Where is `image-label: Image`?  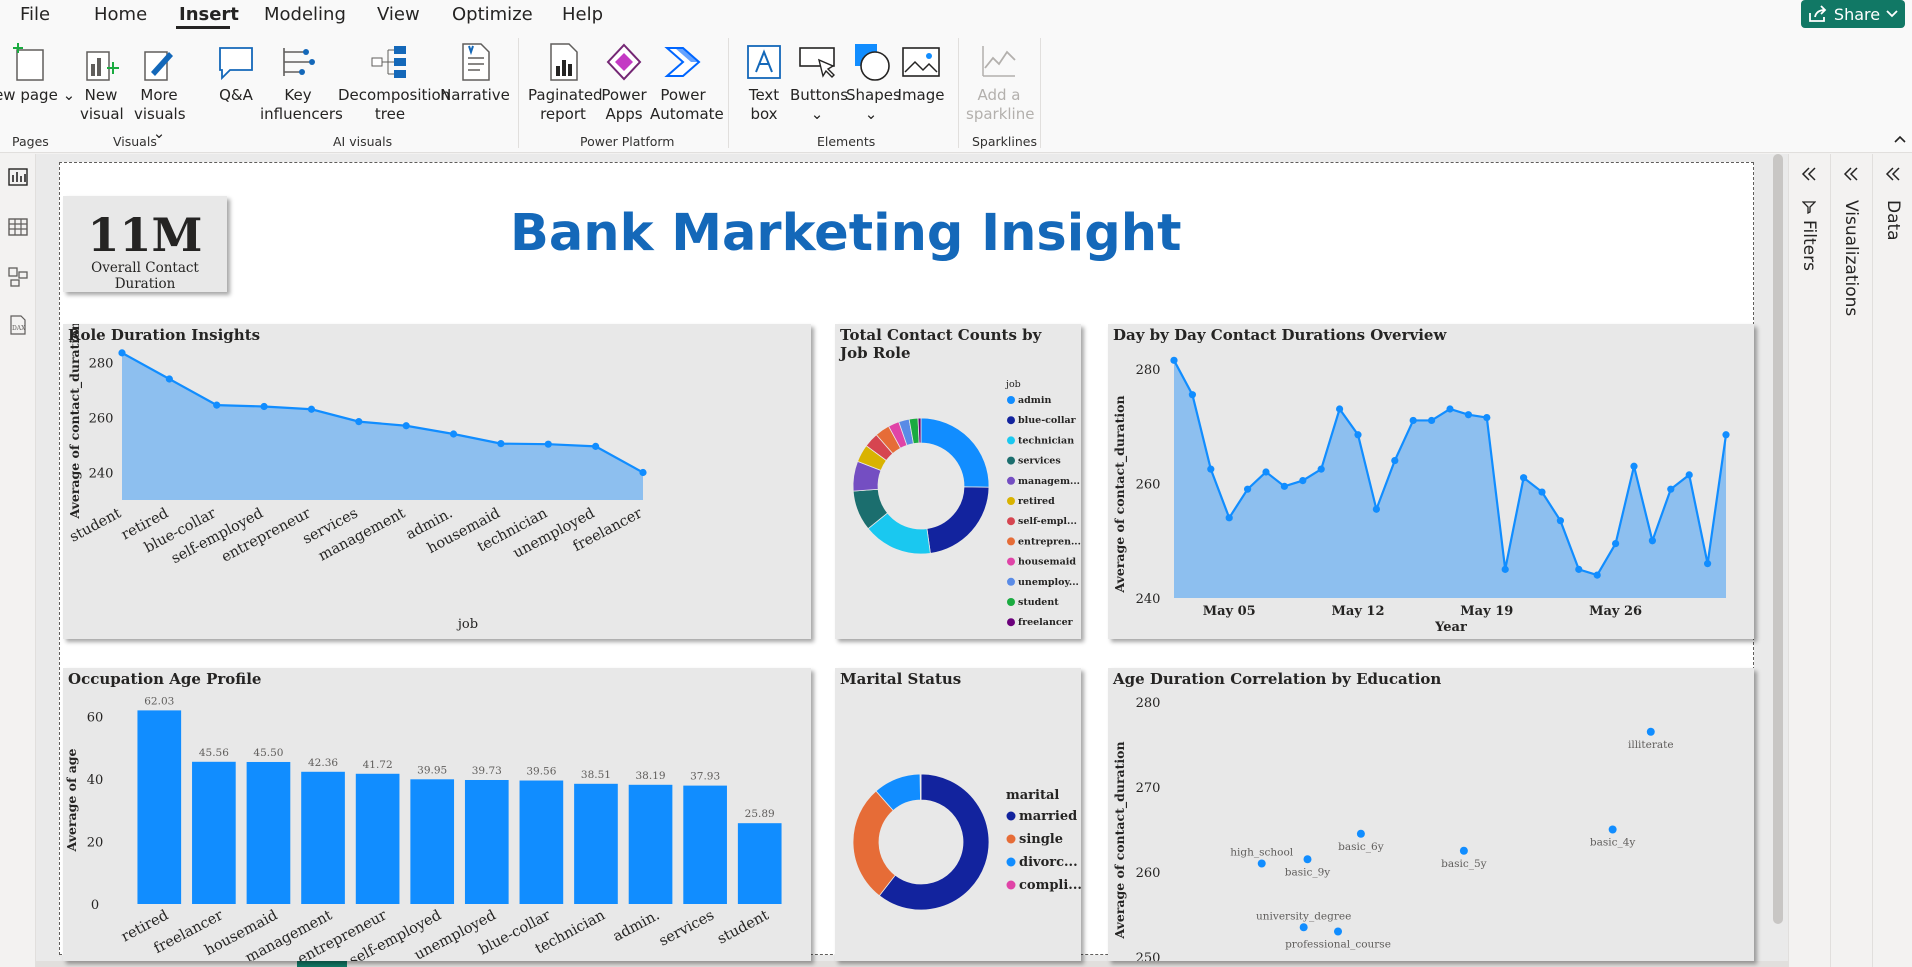
image-label: Image is located at coordinates (921, 95).